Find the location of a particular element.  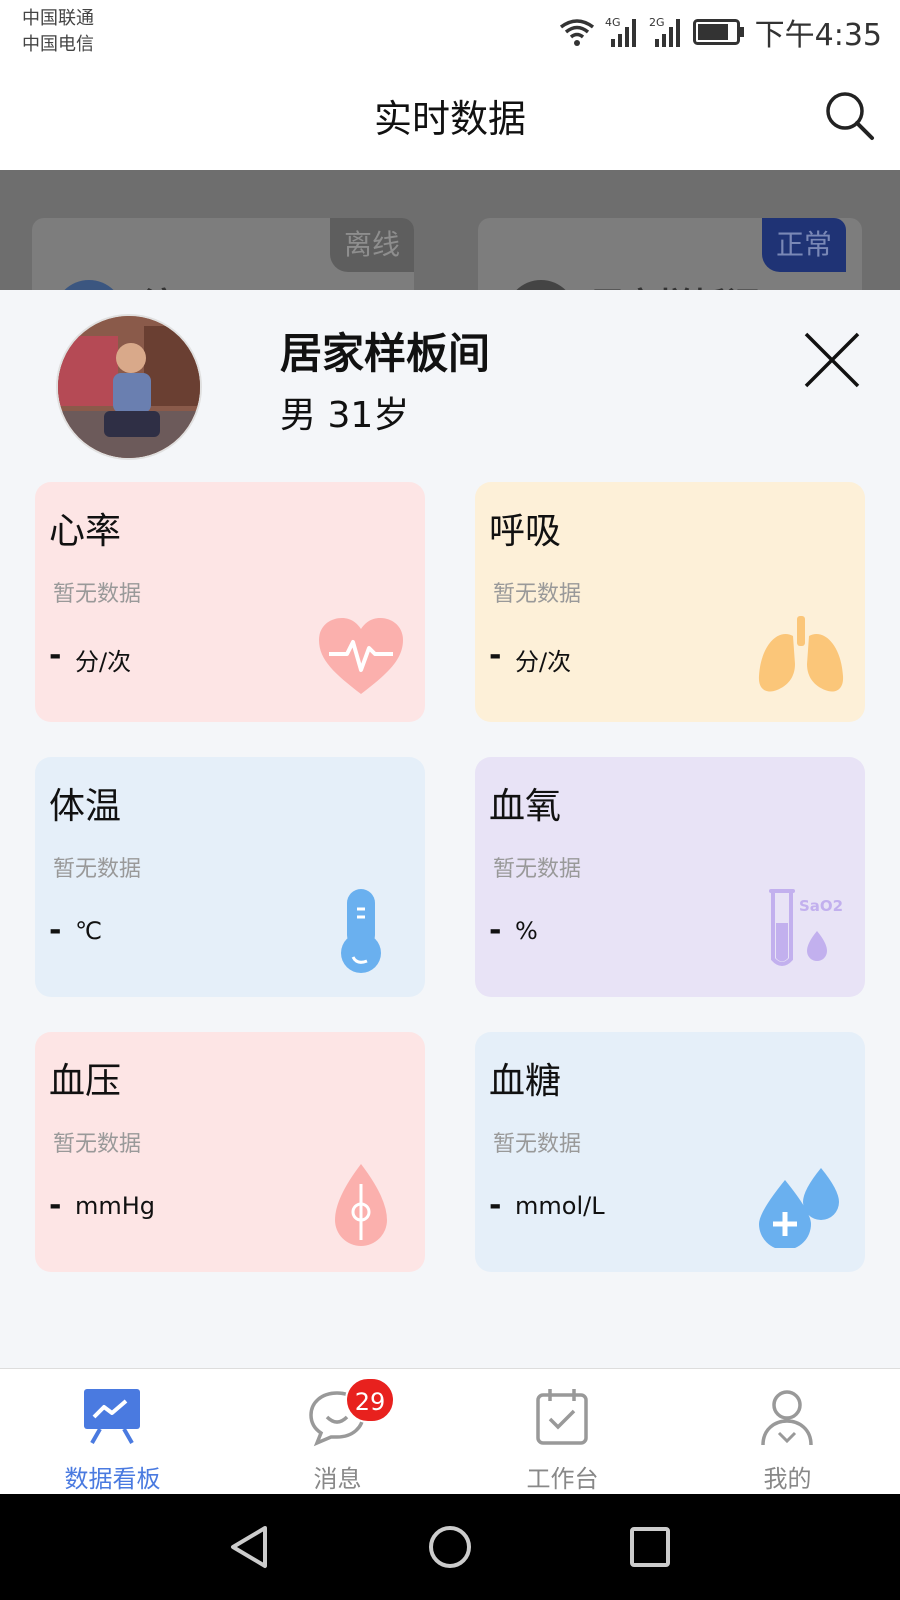

home-icon is located at coordinates (450, 1547).